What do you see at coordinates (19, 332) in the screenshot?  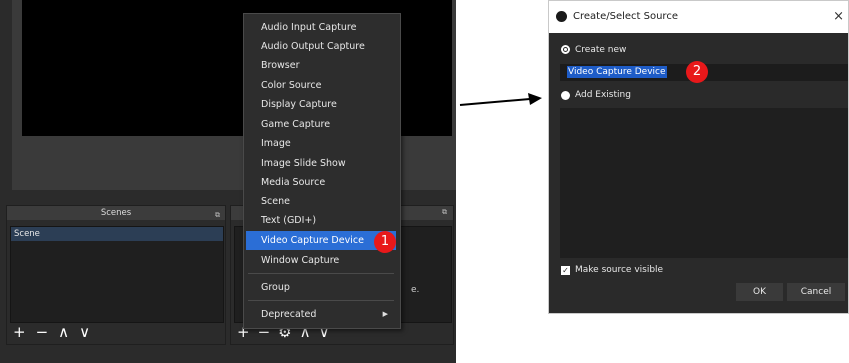 I see `add-scene-icon: +` at bounding box center [19, 332].